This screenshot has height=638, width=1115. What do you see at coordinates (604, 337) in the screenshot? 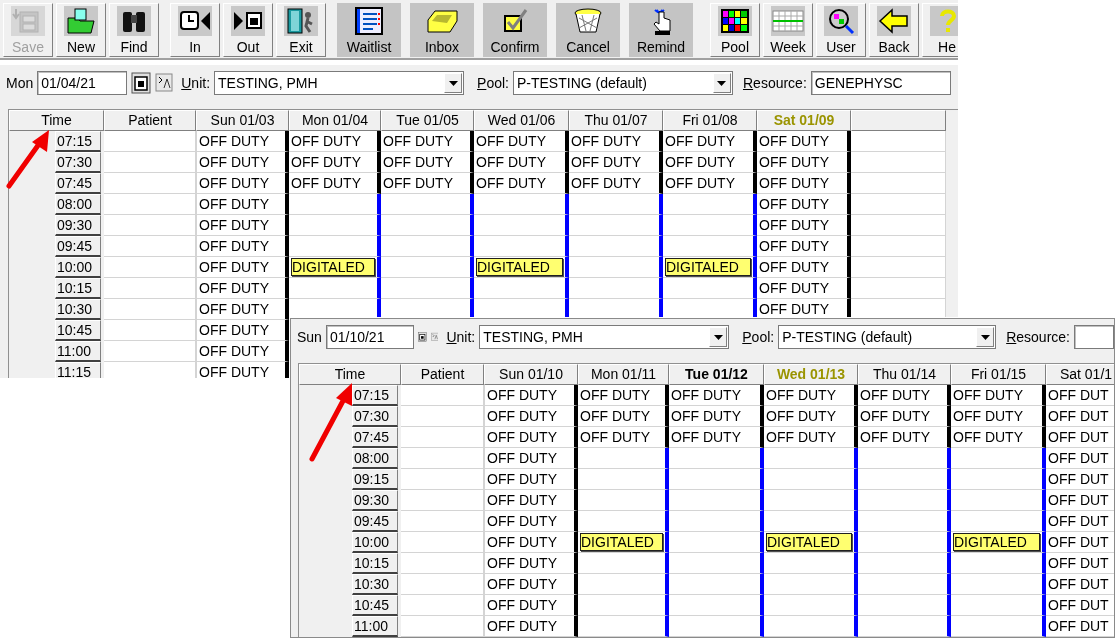
I see `unit-dropdown: TESTING, PMH` at bounding box center [604, 337].